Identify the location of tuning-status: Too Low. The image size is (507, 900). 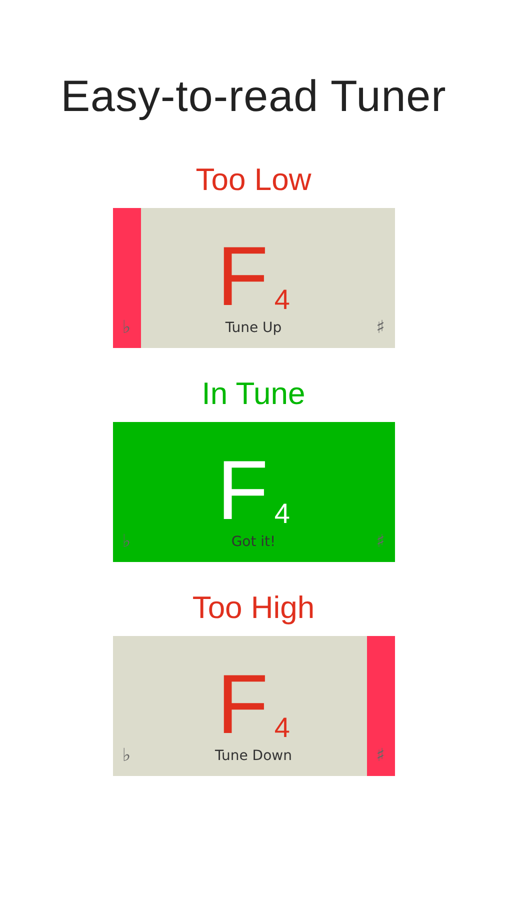
(254, 180).